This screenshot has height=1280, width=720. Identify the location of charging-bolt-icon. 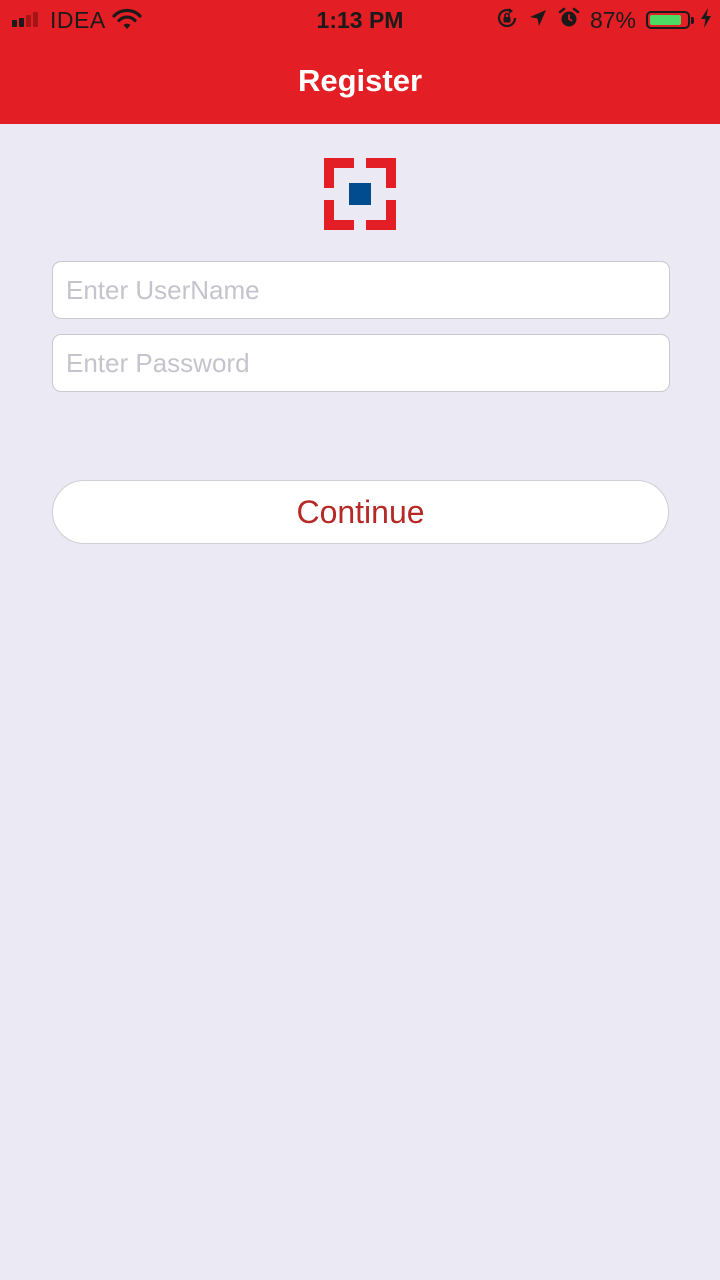
(706, 20).